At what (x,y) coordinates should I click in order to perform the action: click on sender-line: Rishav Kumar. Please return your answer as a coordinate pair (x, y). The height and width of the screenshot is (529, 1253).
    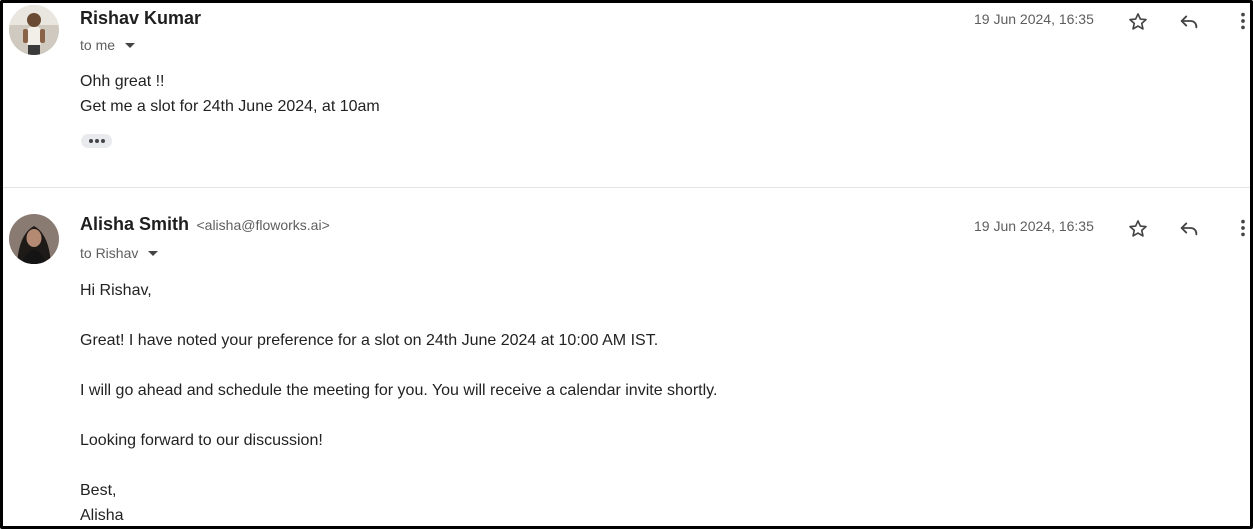
    Looking at the image, I should click on (140, 18).